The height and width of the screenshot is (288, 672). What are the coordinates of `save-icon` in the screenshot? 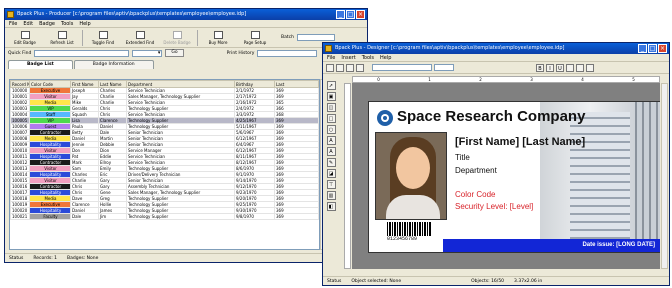 It's located at (350, 67).